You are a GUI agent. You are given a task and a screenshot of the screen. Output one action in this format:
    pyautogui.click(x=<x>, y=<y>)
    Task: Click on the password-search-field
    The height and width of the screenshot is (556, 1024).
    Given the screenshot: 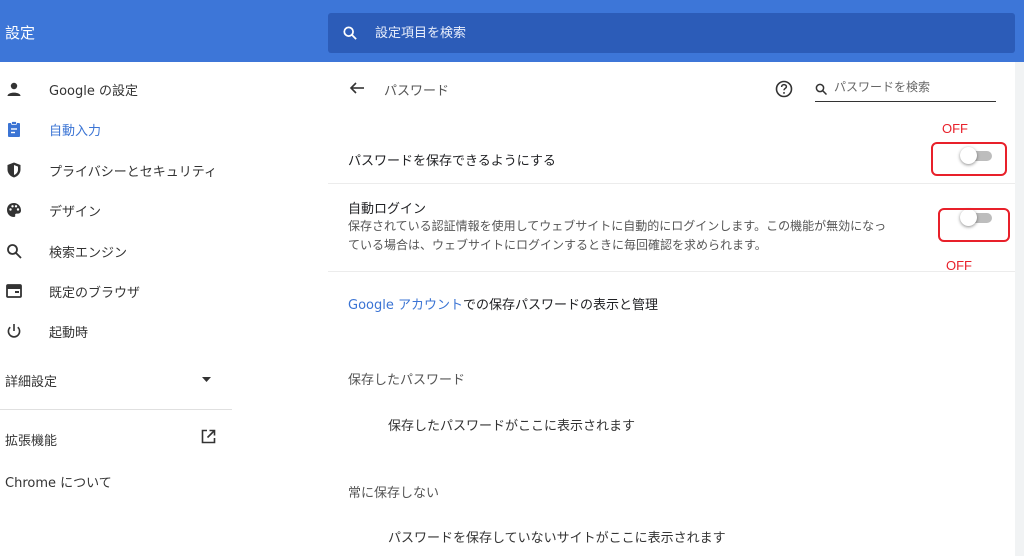 What is the action you would take?
    pyautogui.click(x=905, y=90)
    